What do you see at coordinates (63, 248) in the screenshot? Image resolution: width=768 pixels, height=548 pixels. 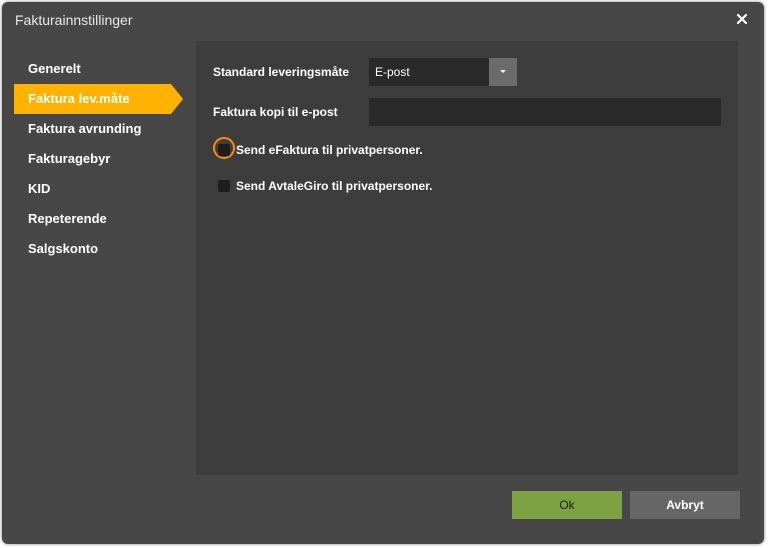 I see `sidebar-item-label: Salgskonto` at bounding box center [63, 248].